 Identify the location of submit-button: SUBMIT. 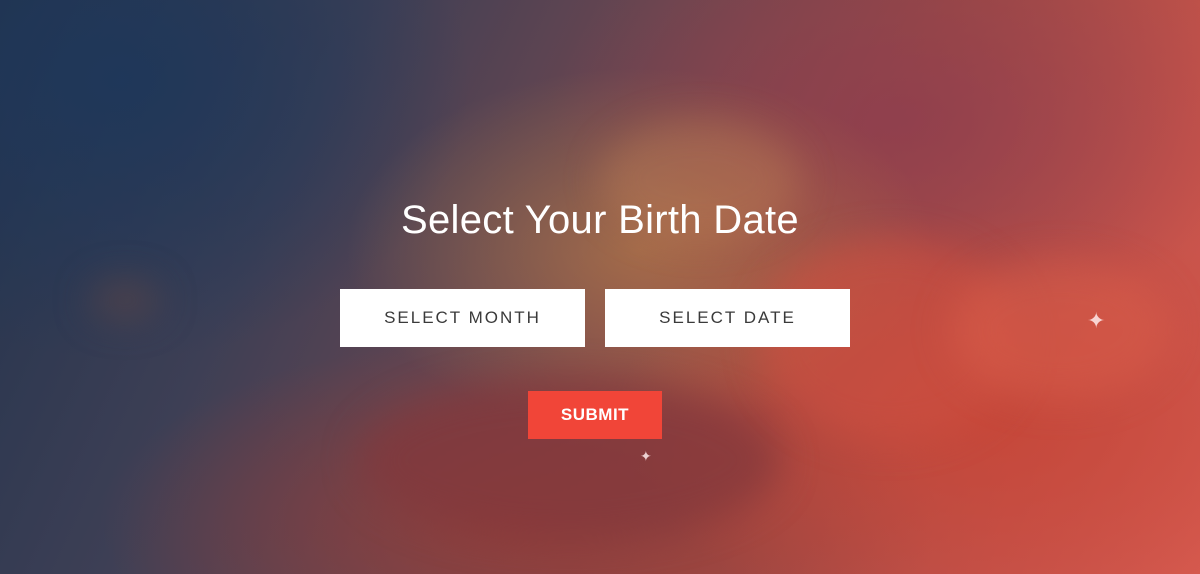
(595, 415).